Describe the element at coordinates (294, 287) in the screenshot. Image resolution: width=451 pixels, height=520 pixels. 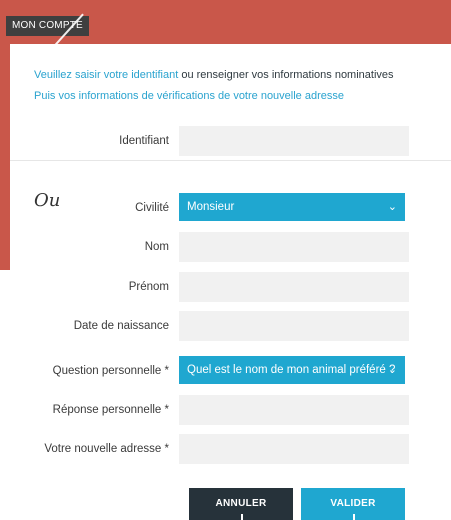
I see `prenom-input` at that location.